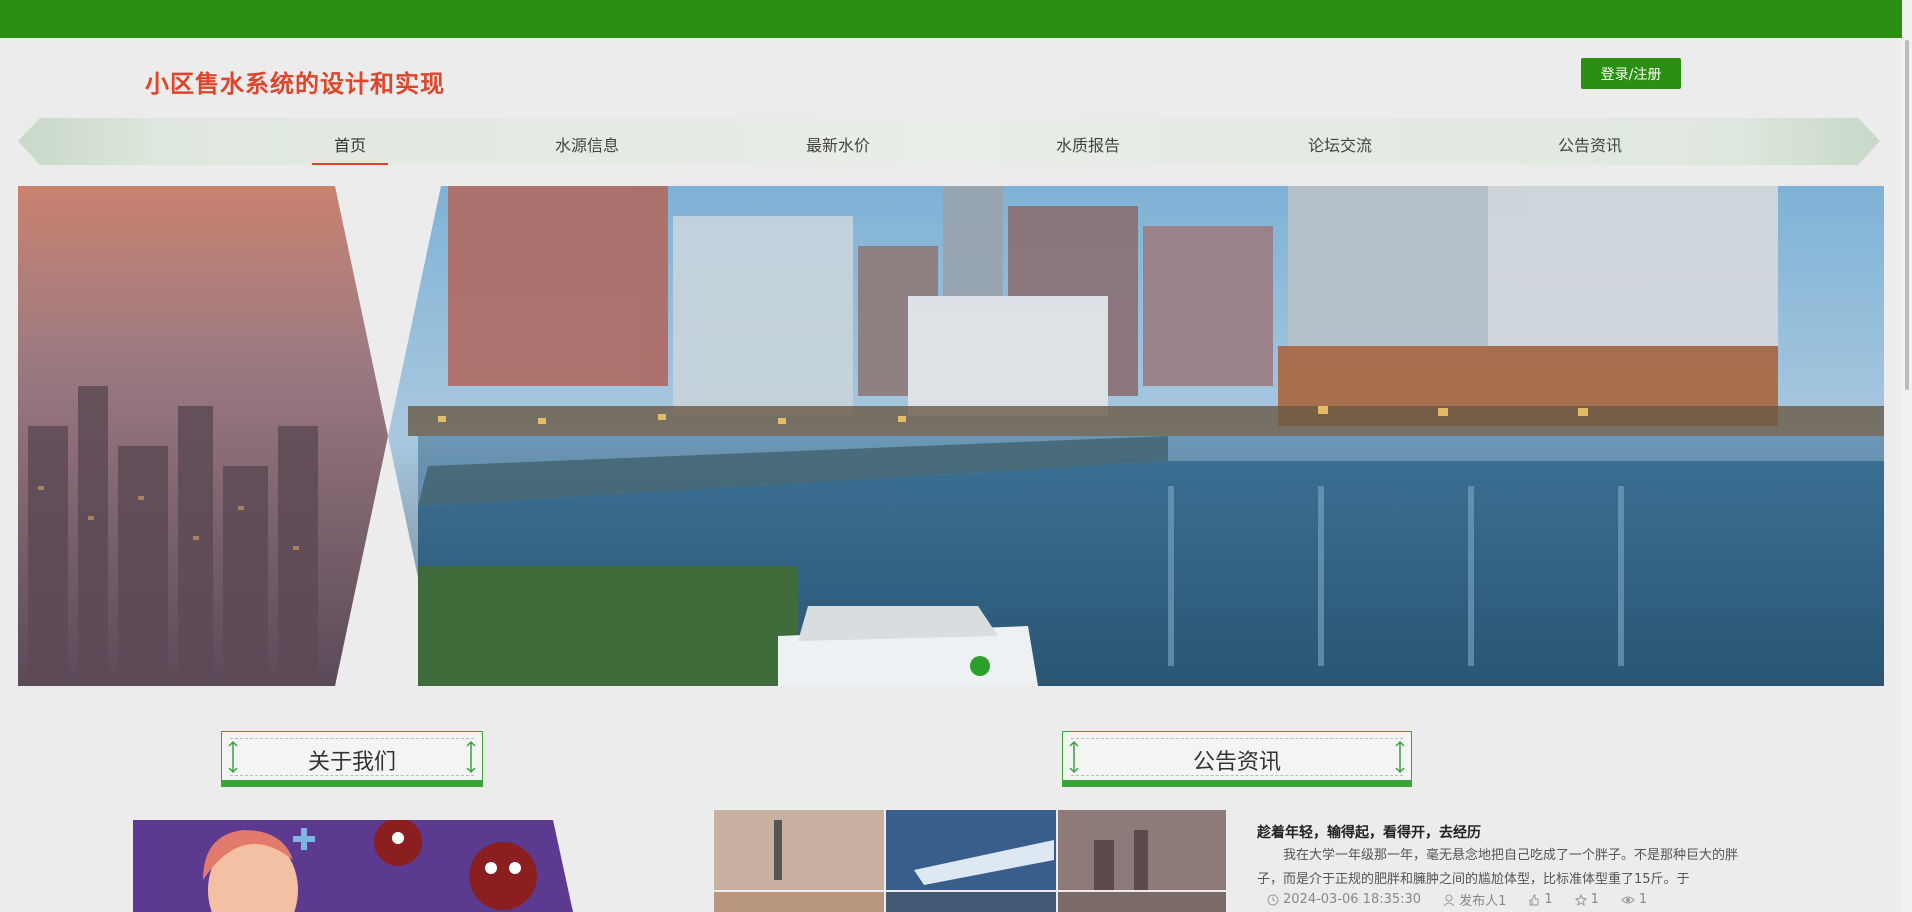  What do you see at coordinates (980, 666) in the screenshot?
I see `carousel-dot` at bounding box center [980, 666].